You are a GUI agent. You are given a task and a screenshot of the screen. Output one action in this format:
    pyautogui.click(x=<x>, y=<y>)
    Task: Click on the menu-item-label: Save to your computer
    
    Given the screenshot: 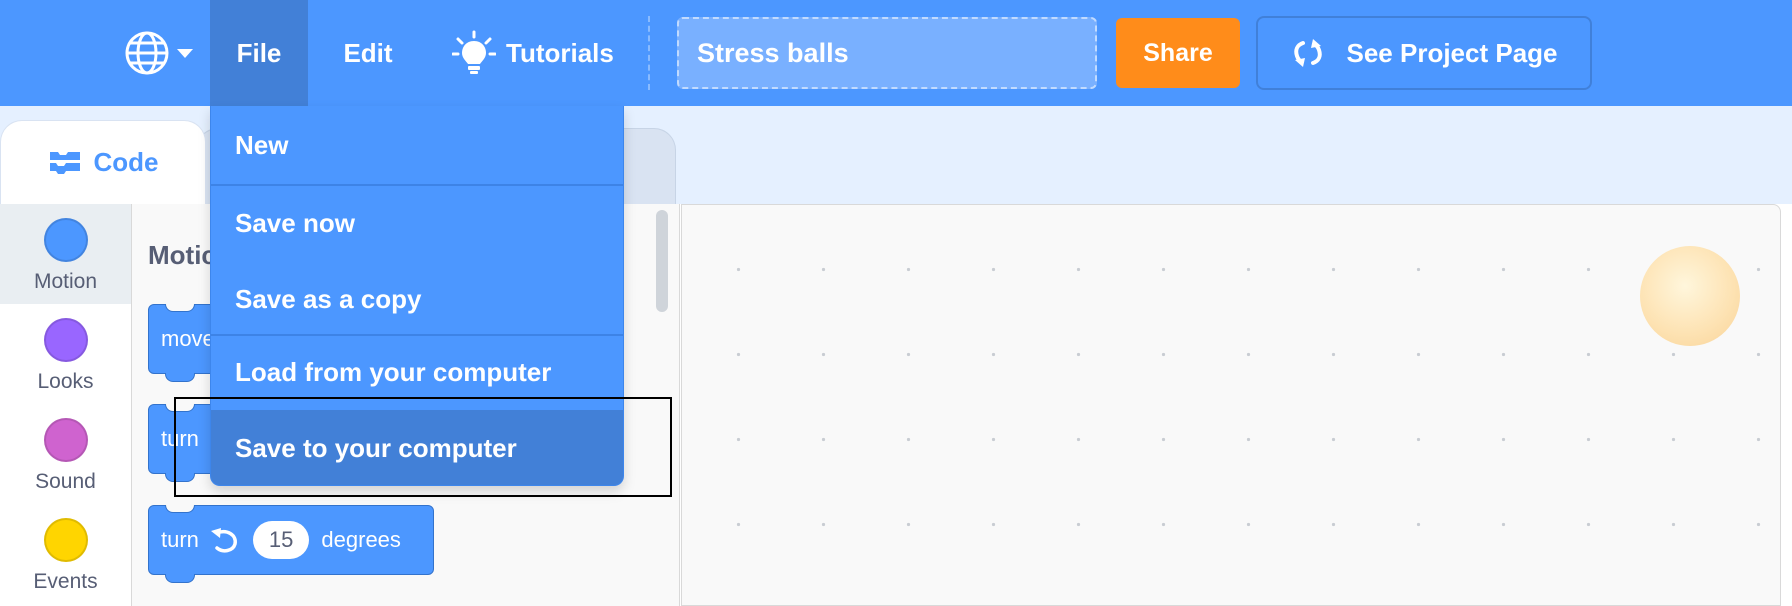 What is the action you would take?
    pyautogui.click(x=376, y=447)
    